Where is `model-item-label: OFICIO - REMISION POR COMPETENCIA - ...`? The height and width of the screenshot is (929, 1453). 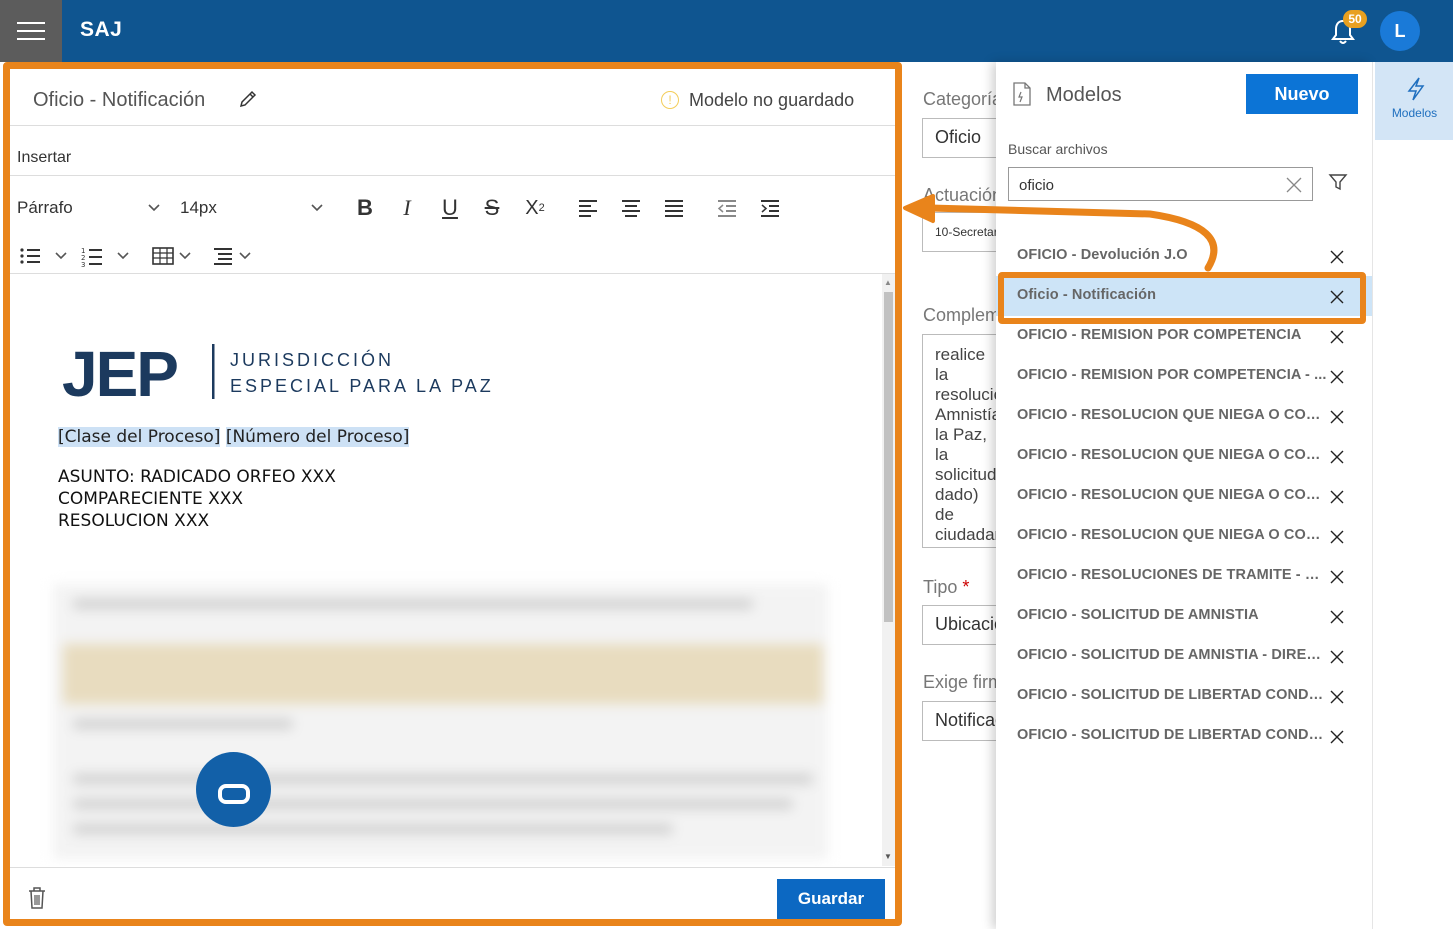
model-item-label: OFICIO - REMISION POR COMPETENCIA - ... is located at coordinates (1172, 375).